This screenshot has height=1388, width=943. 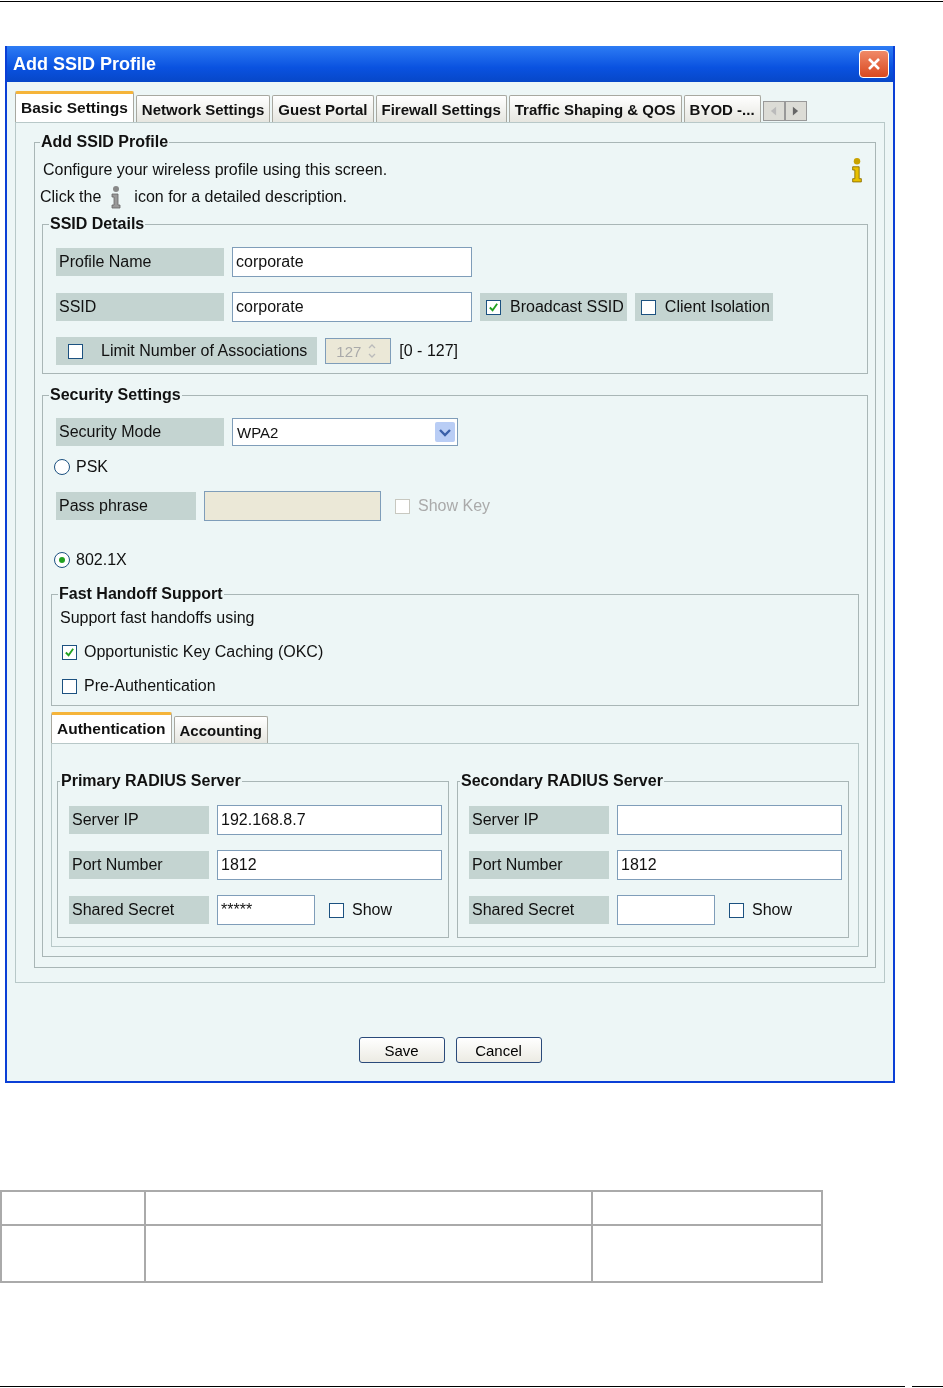 What do you see at coordinates (240, 197) in the screenshot?
I see `hint-text: icon for a detailed description.` at bounding box center [240, 197].